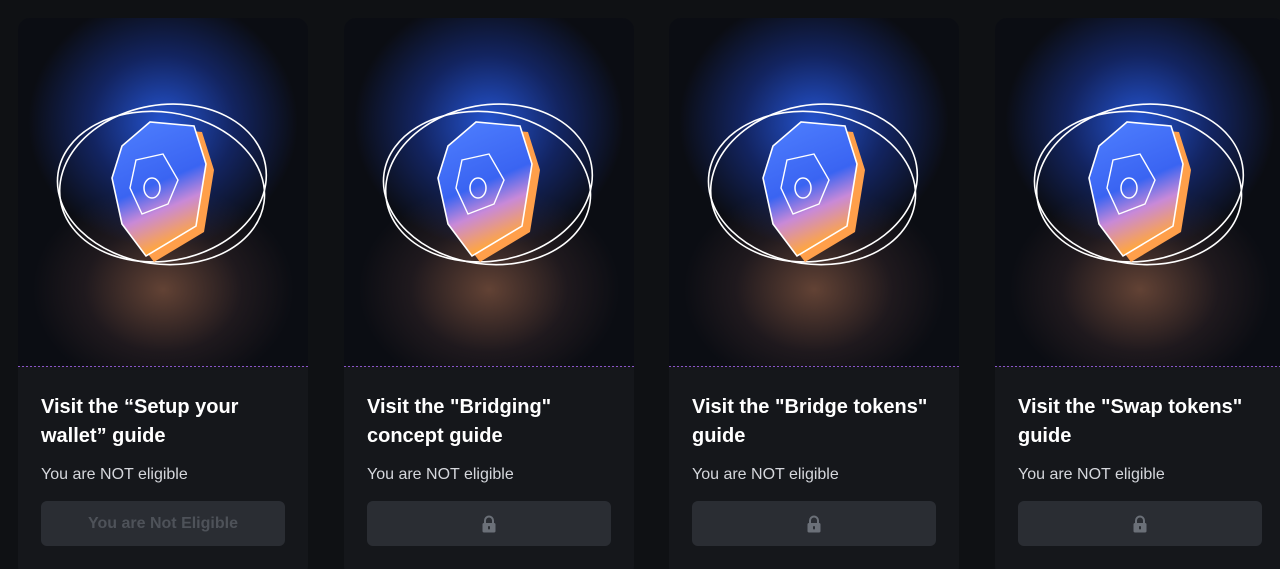  I want to click on claim-button: You are Not Eligible, so click(163, 523).